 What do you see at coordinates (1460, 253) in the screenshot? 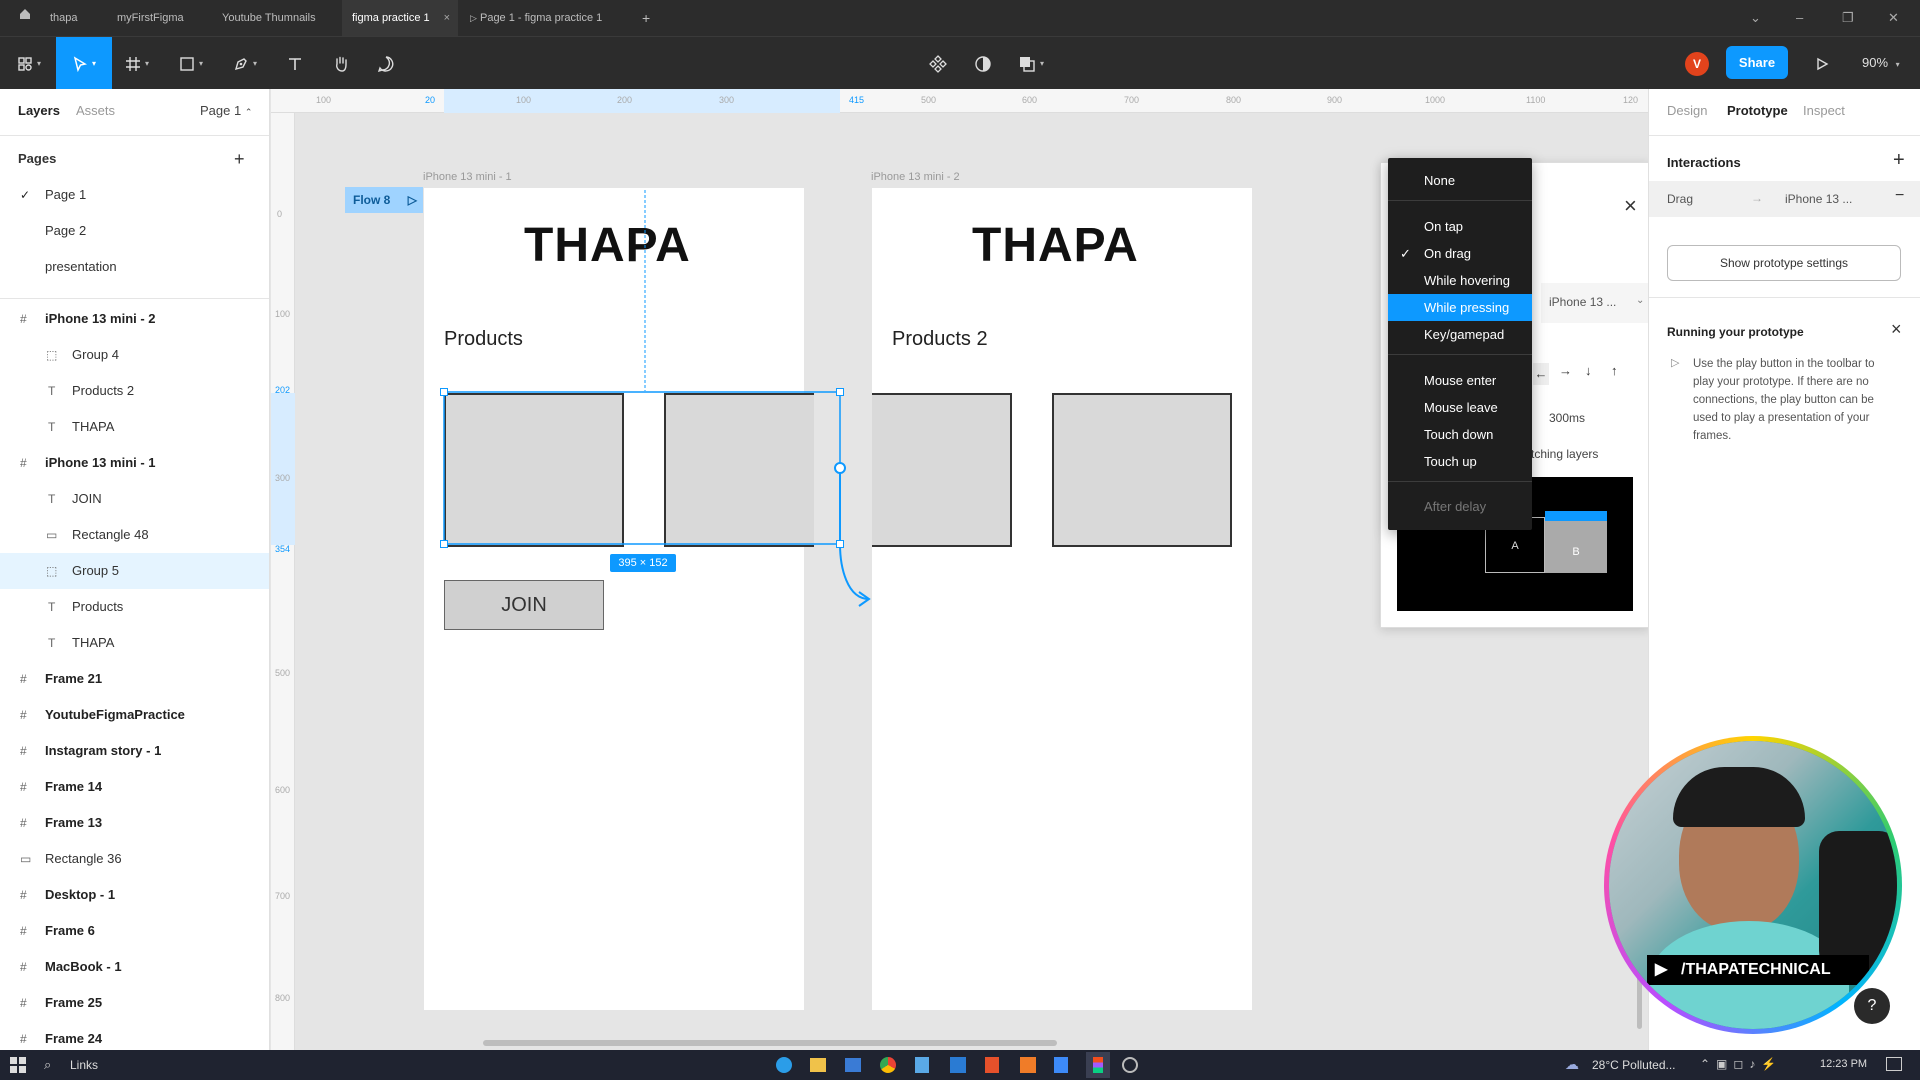
I see `menu-item-on-drag: ✓ On drag` at bounding box center [1460, 253].